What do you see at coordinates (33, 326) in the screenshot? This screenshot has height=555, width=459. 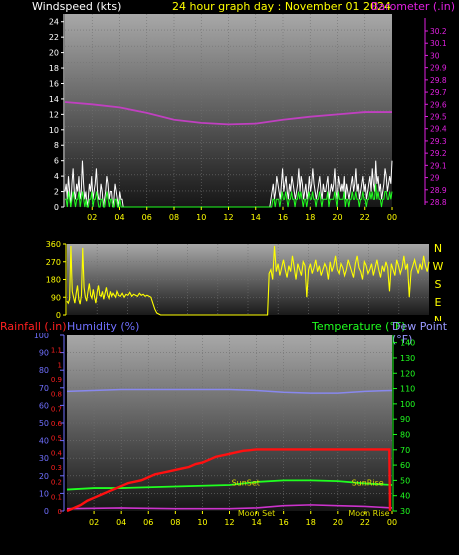 I see `rainfall-axis-title: Rainfall (.in)` at bounding box center [33, 326].